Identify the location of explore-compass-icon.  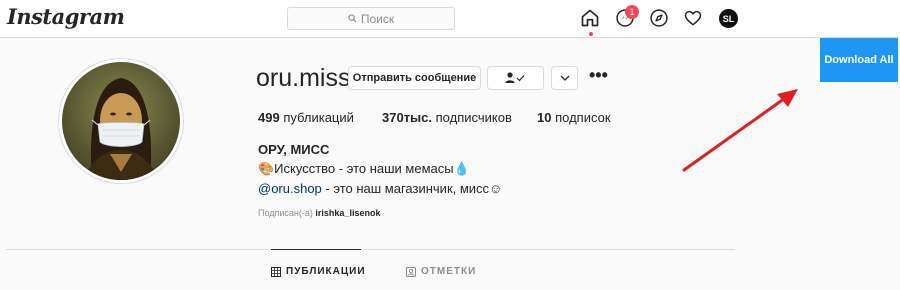
(659, 18).